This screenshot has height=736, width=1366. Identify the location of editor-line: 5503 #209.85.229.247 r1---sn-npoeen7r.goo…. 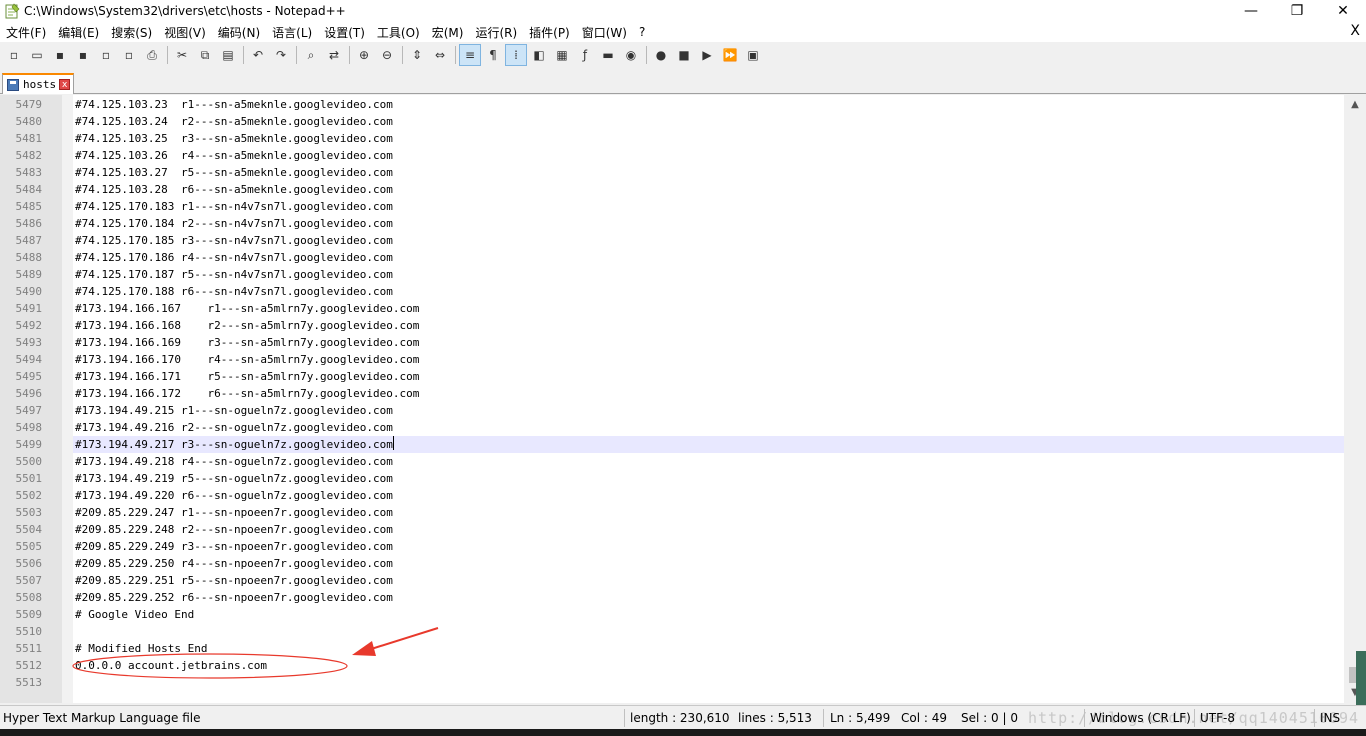
(672, 512).